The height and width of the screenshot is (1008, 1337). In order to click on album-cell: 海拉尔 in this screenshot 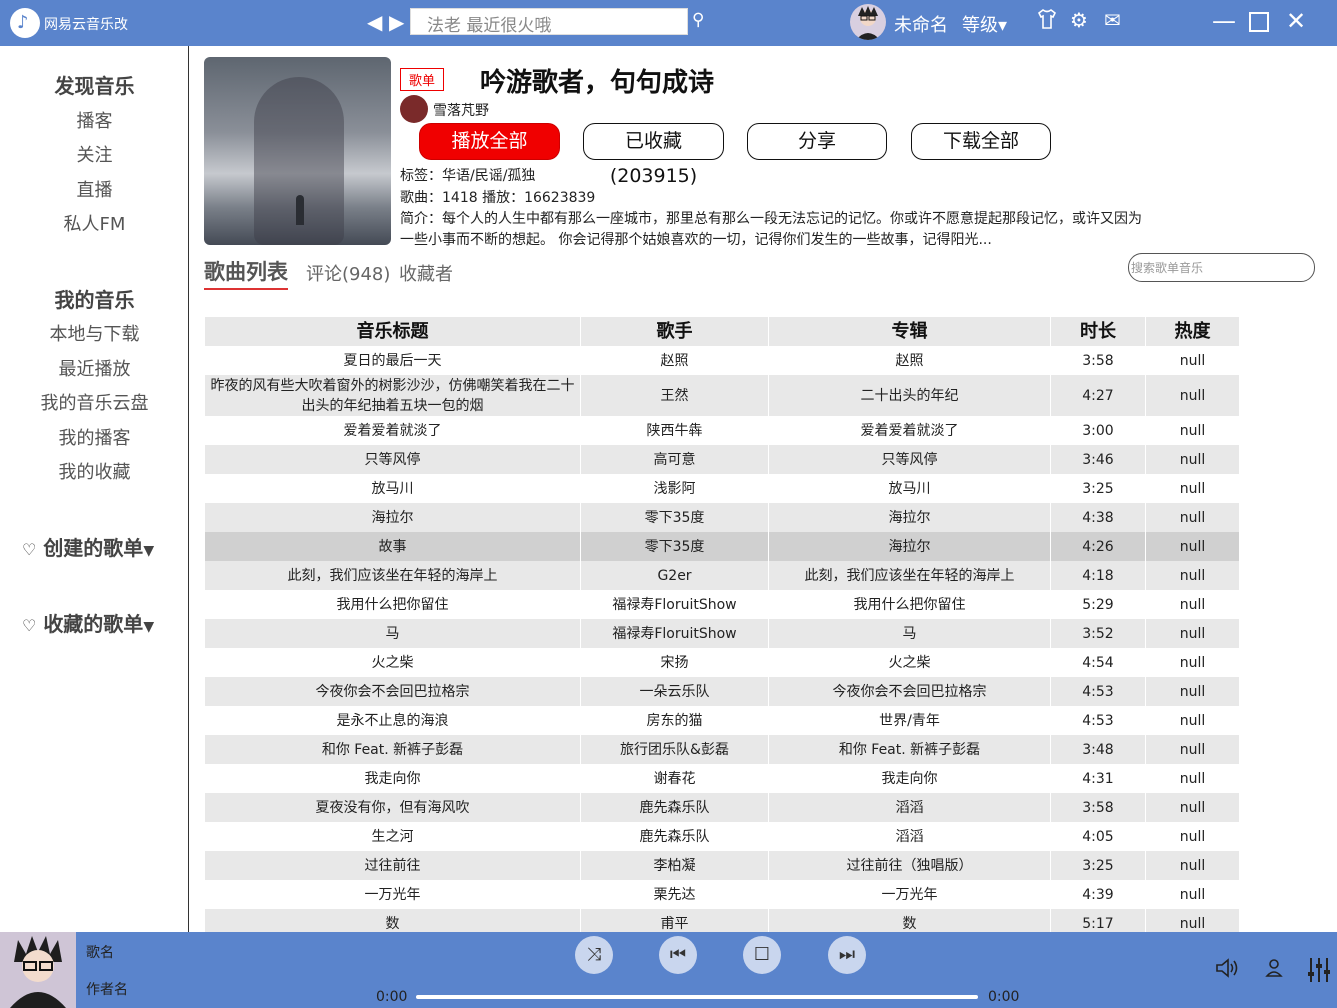, I will do `click(910, 546)`.